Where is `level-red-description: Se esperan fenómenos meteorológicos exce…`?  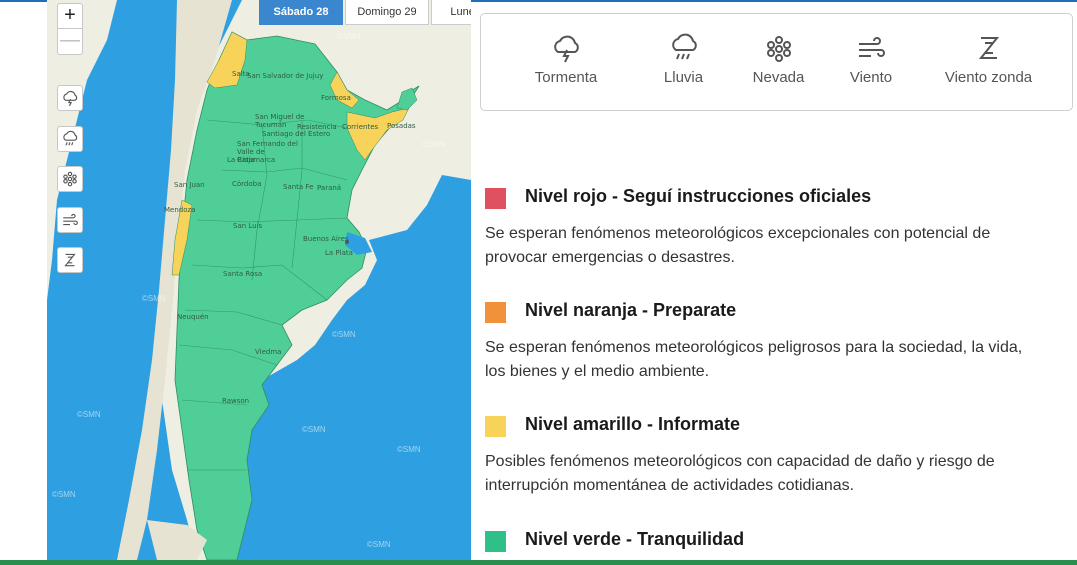 level-red-description: Se esperan fenómenos meteorológicos exce… is located at coordinates (738, 245).